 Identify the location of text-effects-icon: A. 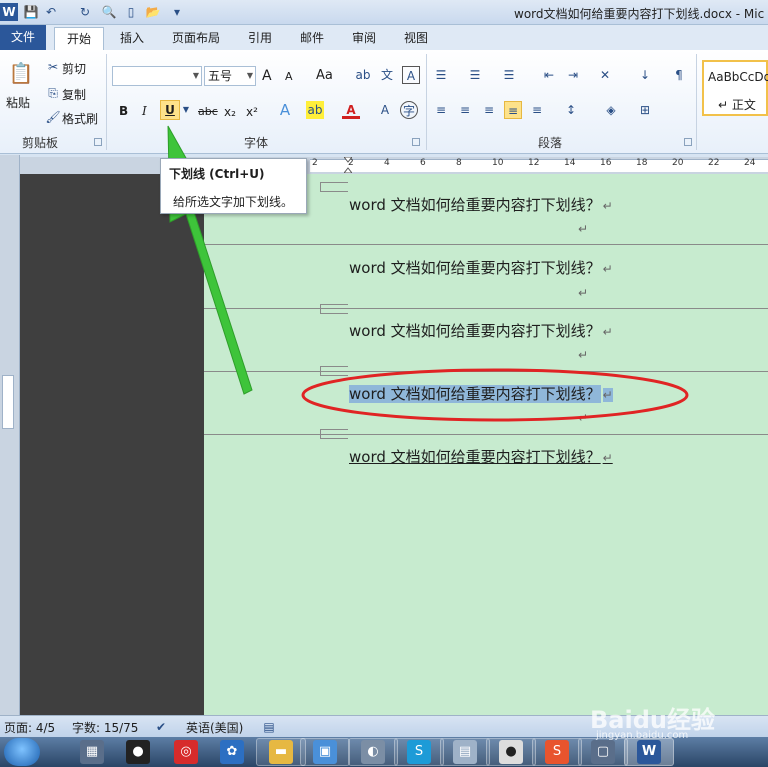
(285, 110).